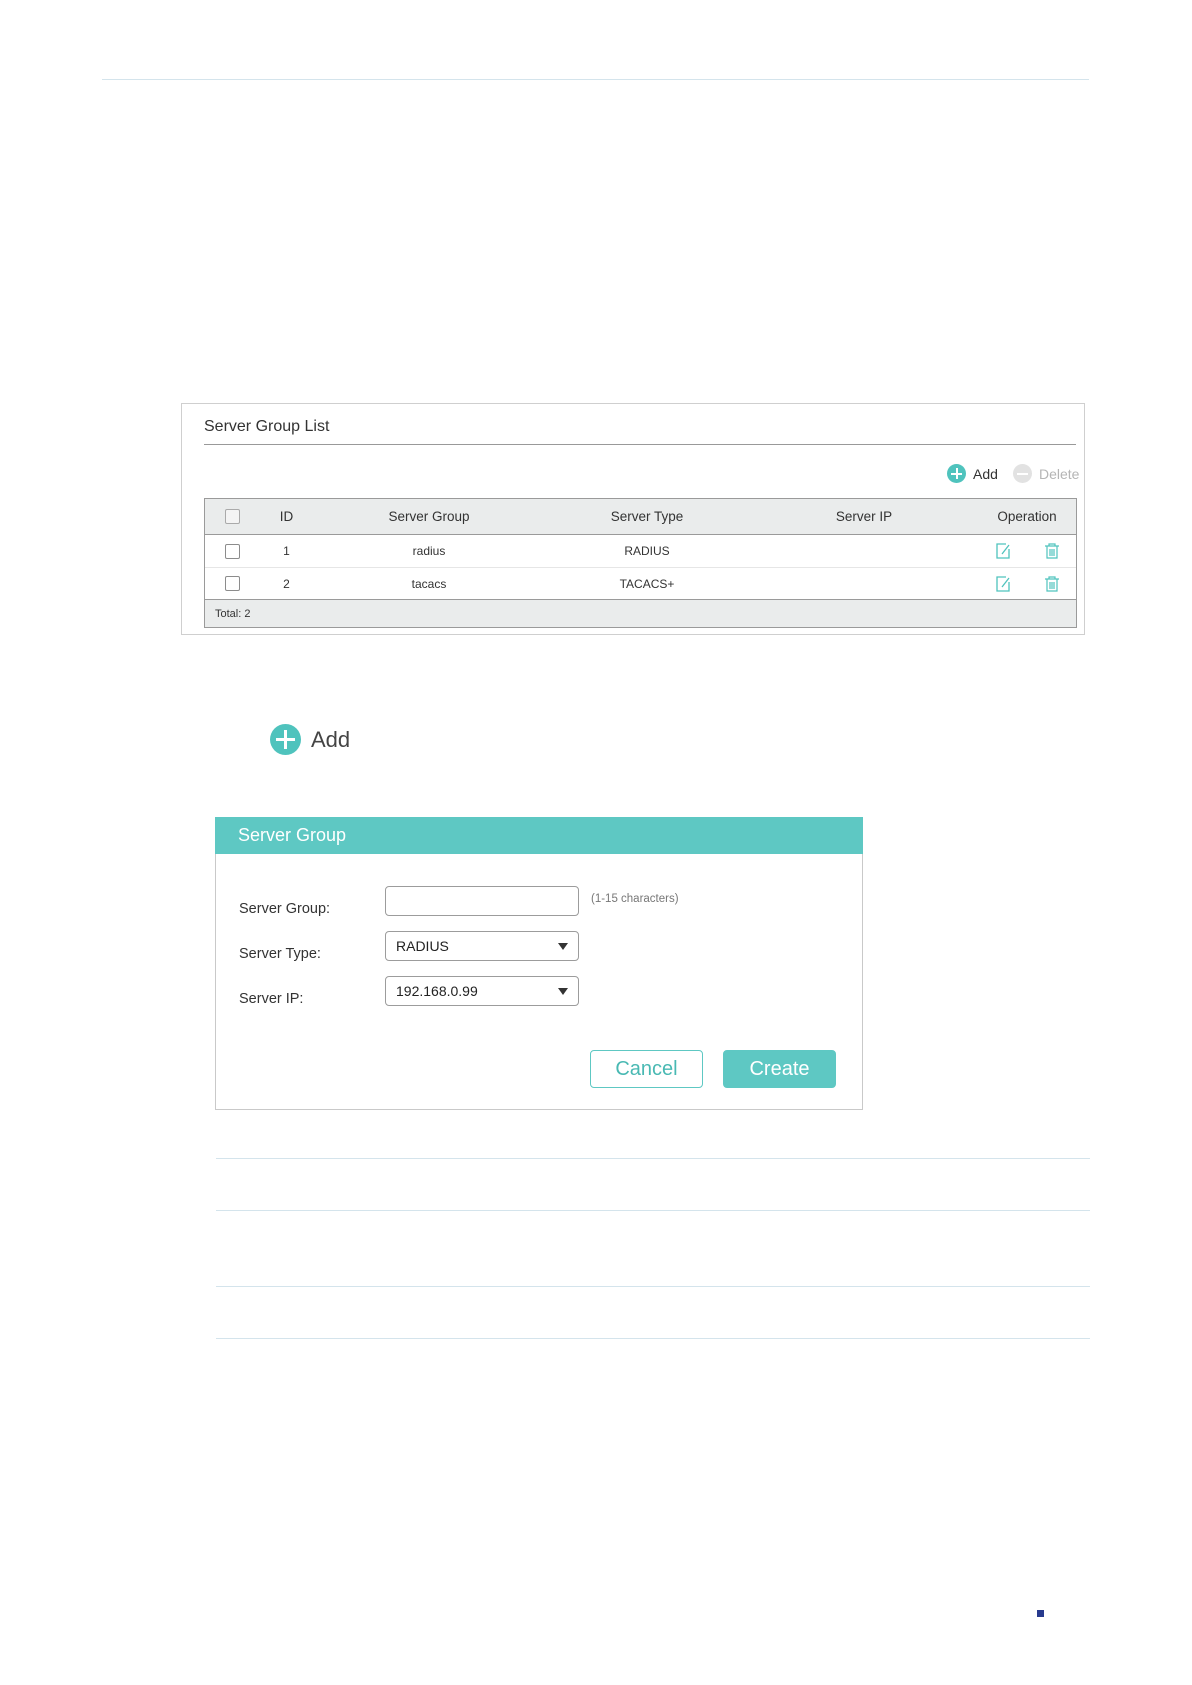  I want to click on row-id: 2, so click(286, 583).